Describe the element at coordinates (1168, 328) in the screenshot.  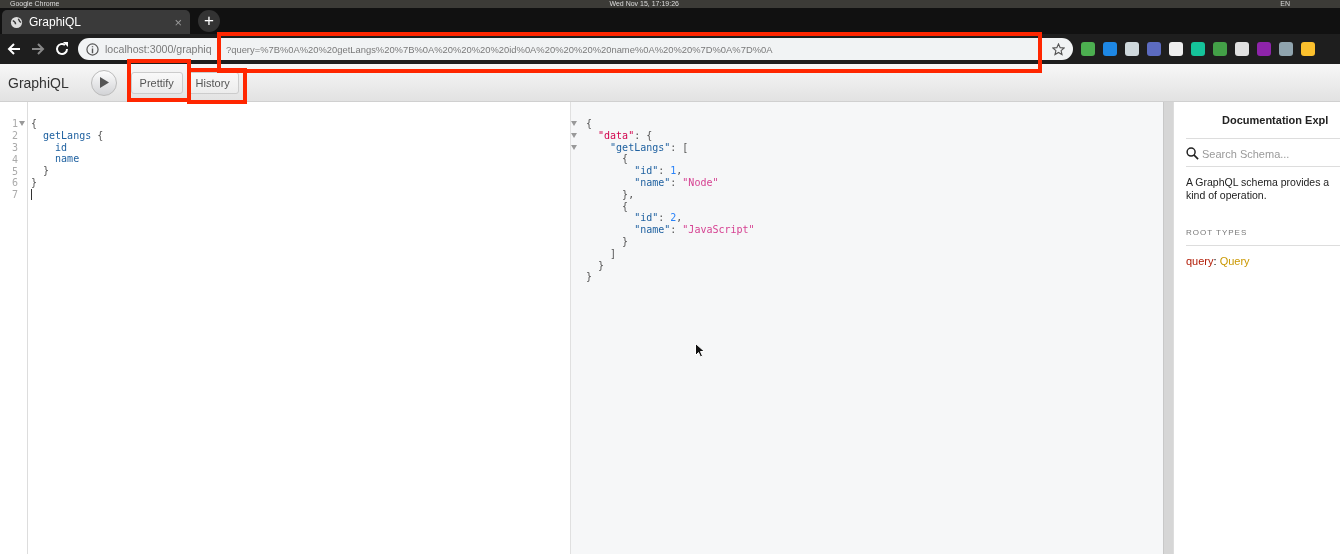
I see `scrollbar` at that location.